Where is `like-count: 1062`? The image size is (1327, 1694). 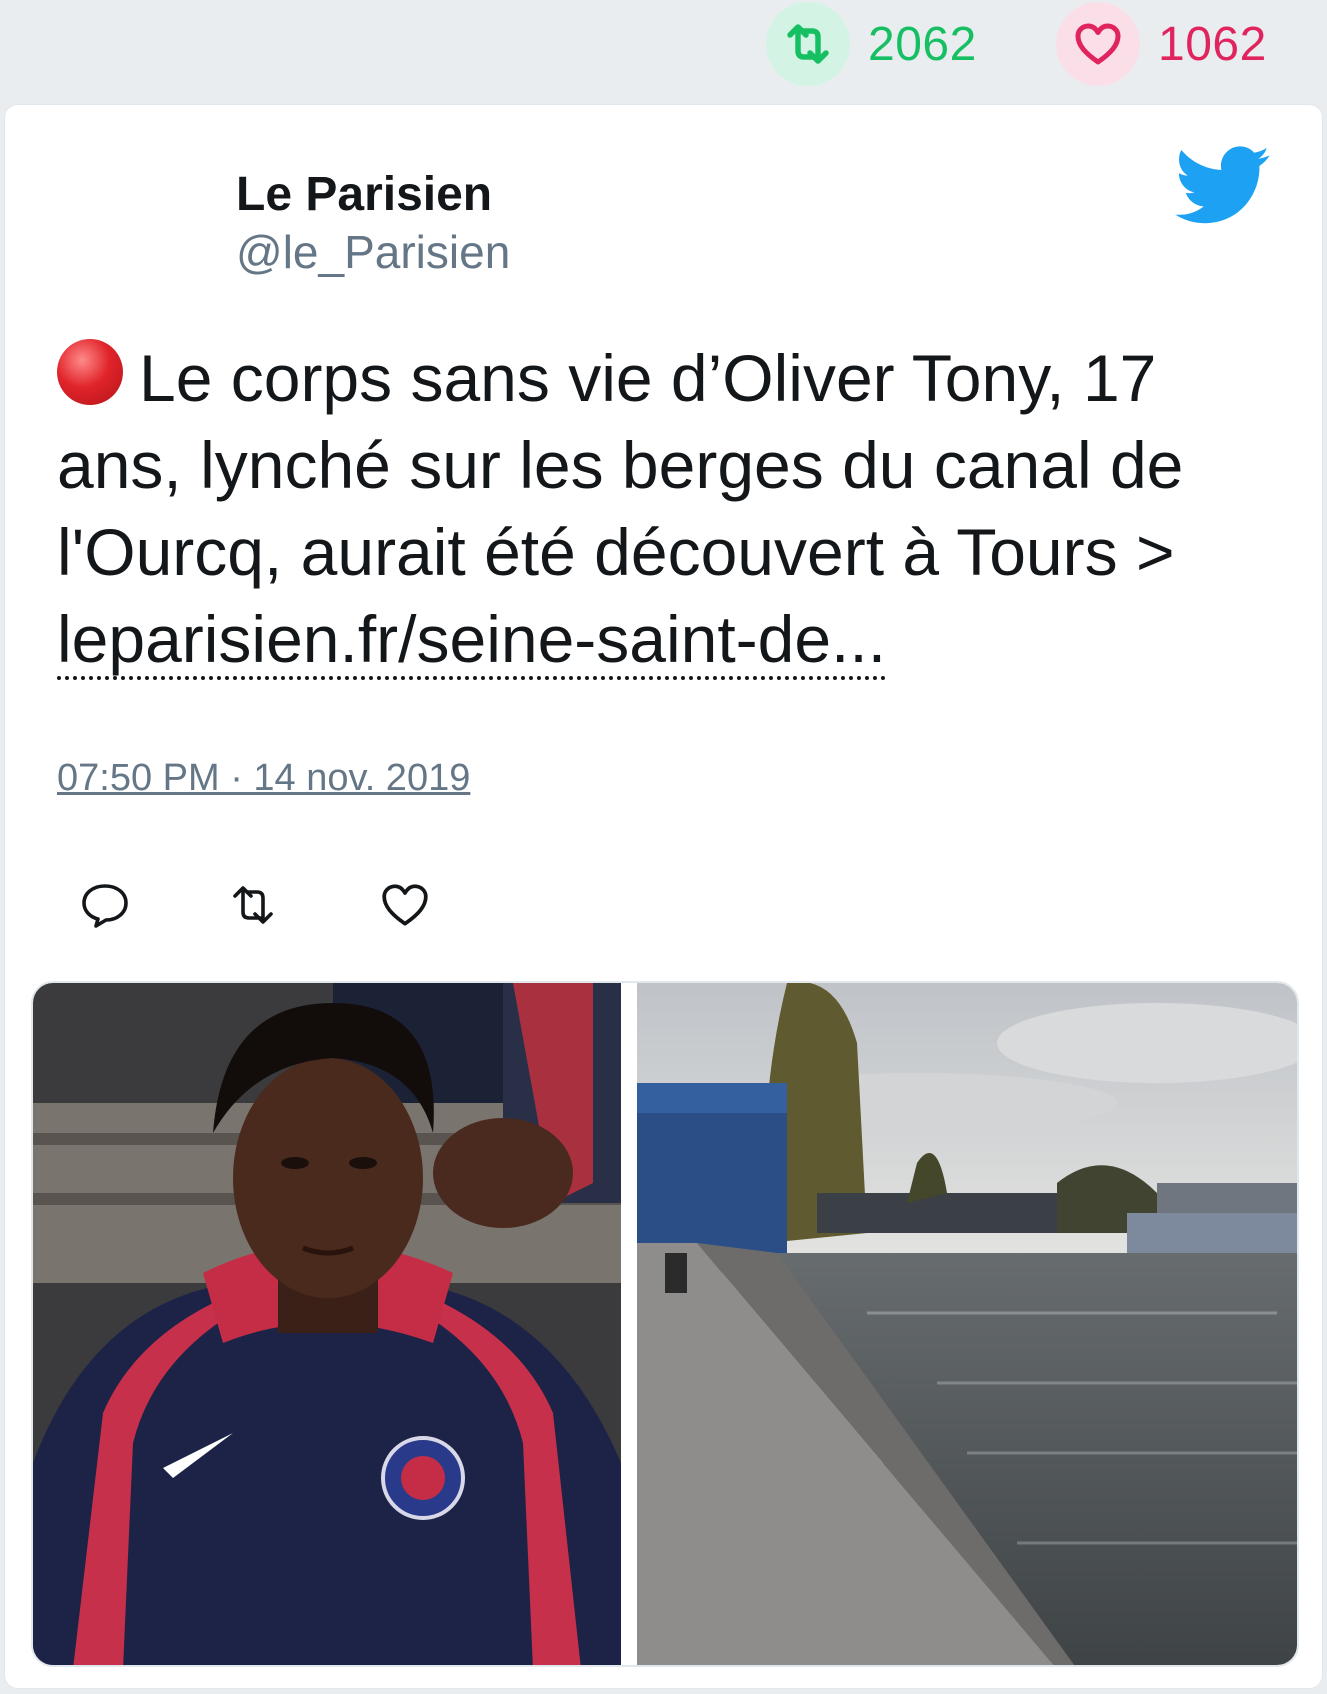 like-count: 1062 is located at coordinates (1212, 44).